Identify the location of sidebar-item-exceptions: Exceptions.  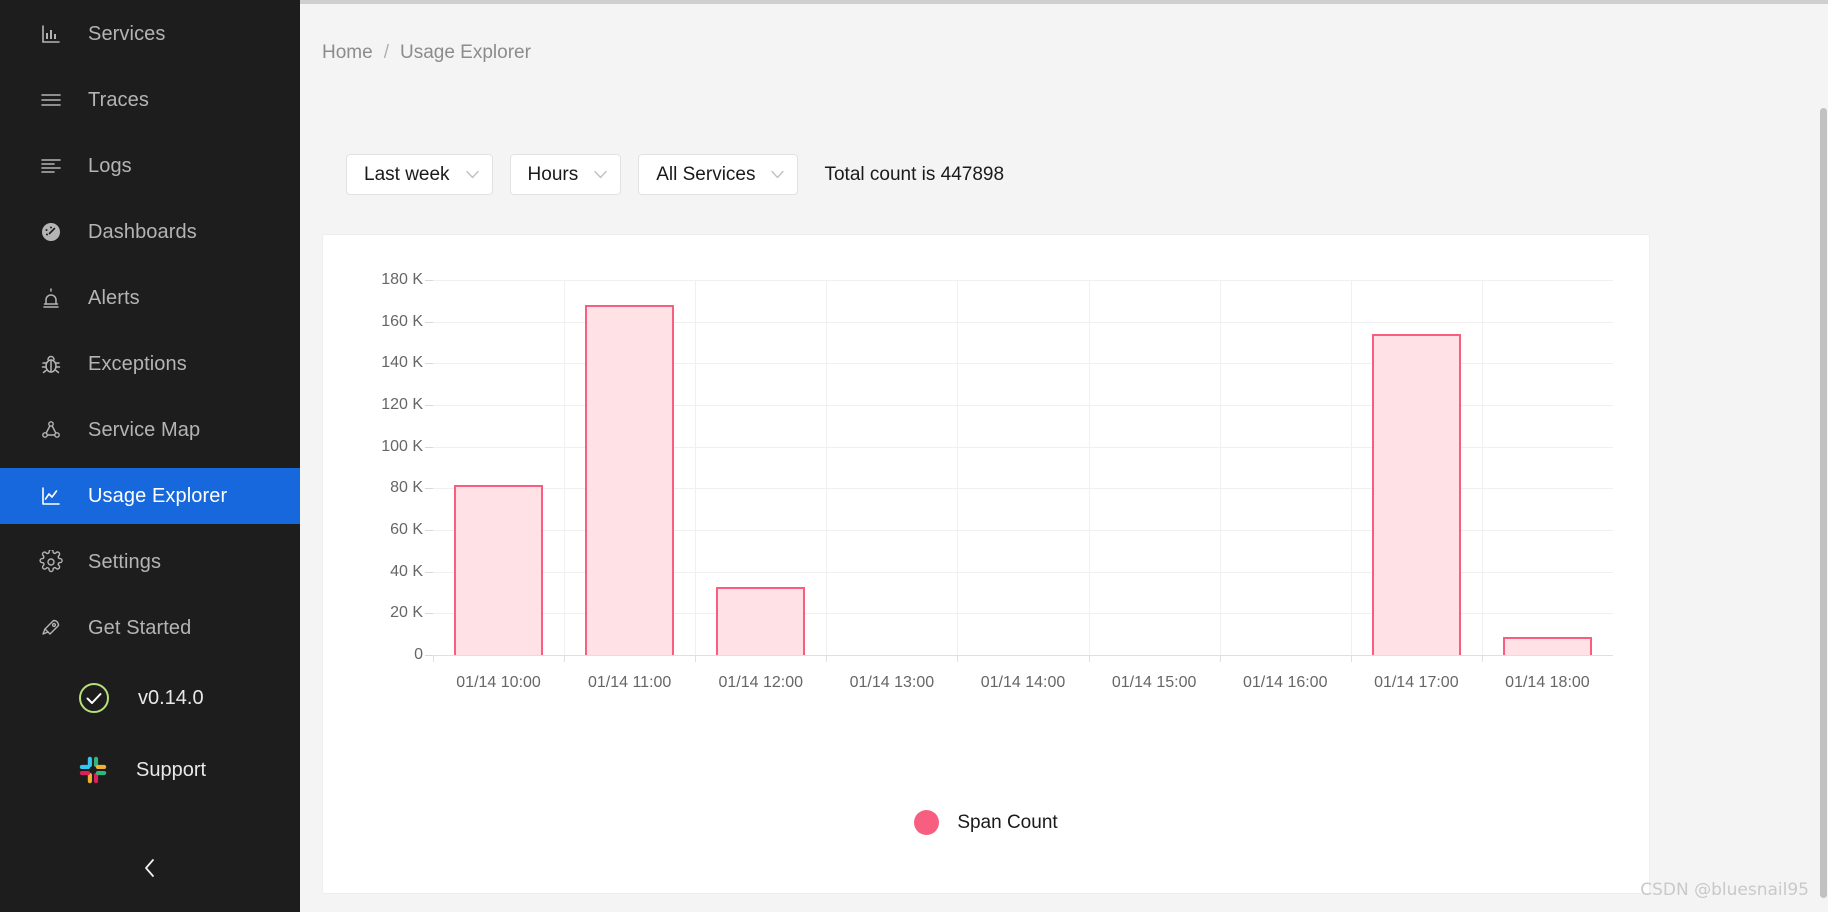
(150, 364).